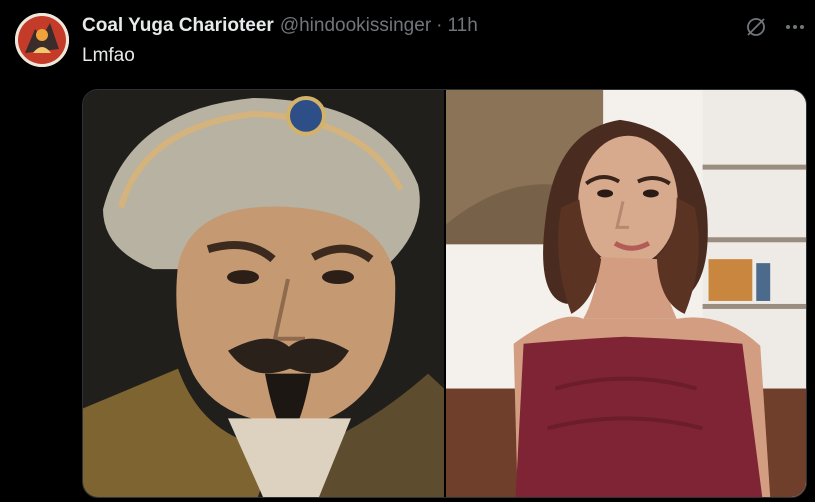  What do you see at coordinates (42, 40) in the screenshot?
I see `avatar` at bounding box center [42, 40].